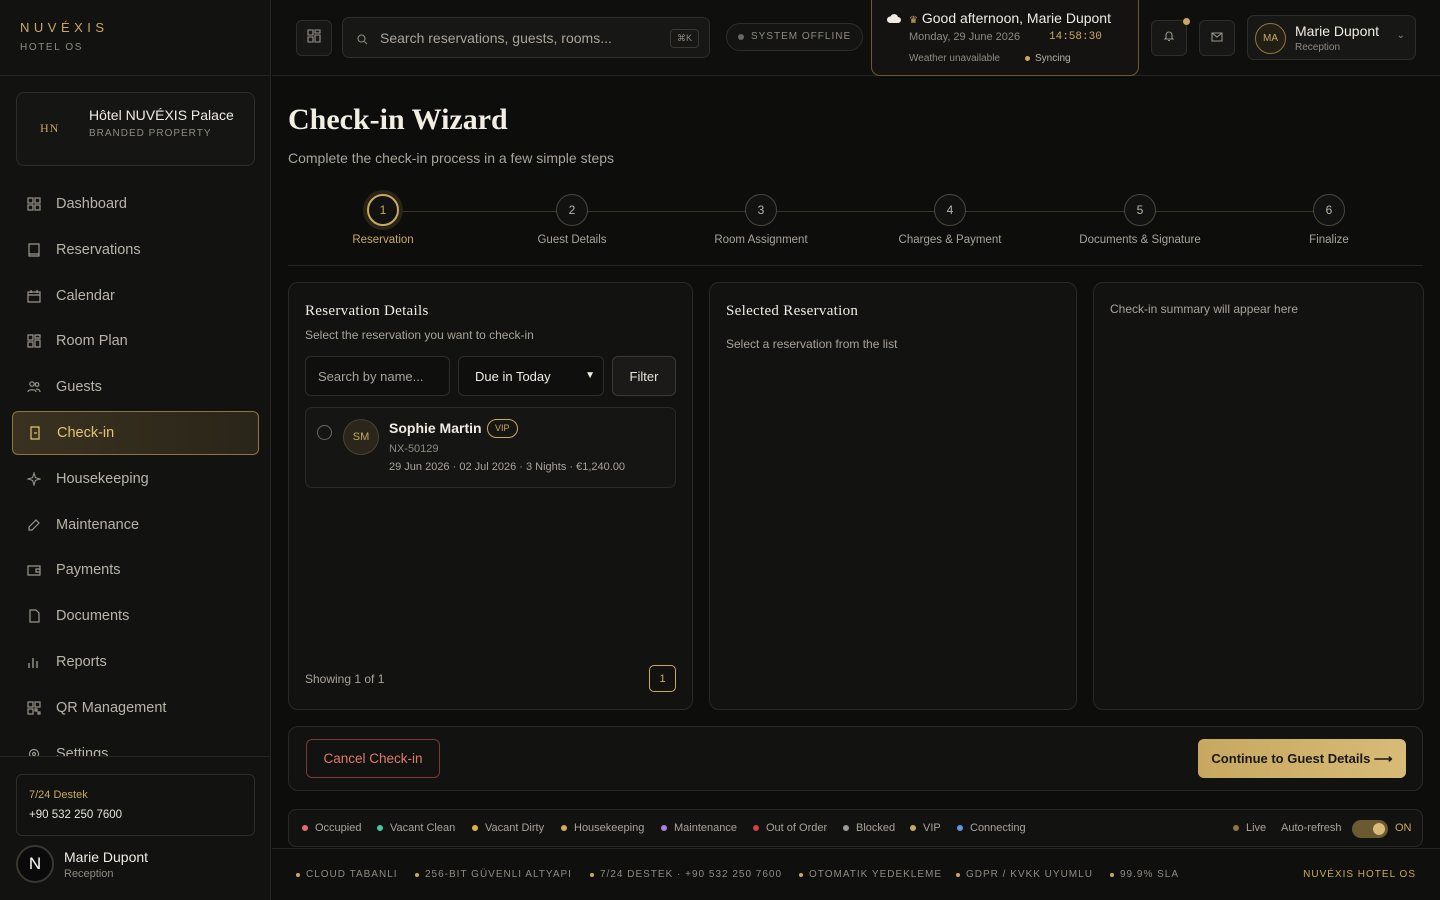  Describe the element at coordinates (761, 220) in the screenshot. I see `step-room-assignment: 3 Room Assignment` at that location.